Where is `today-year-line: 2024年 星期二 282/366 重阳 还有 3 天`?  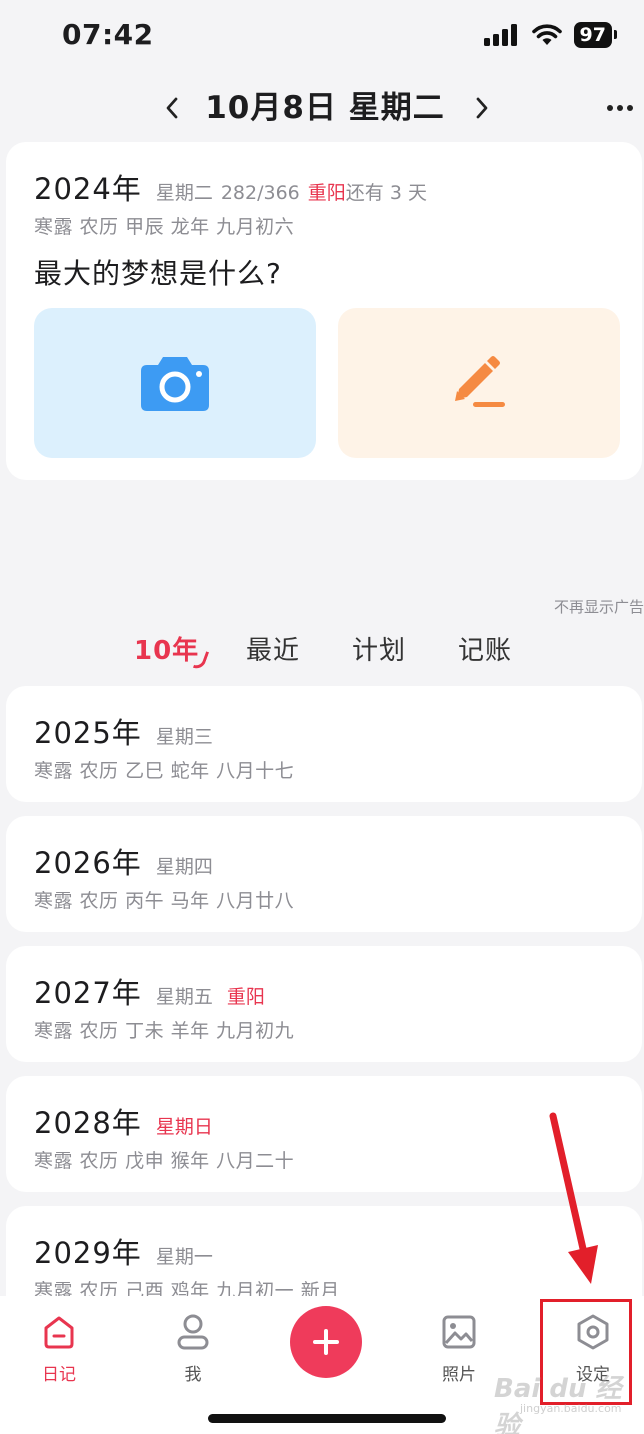
today-year-line: 2024年 星期二 282/366 重阳 还有 3 天 is located at coordinates (230, 187).